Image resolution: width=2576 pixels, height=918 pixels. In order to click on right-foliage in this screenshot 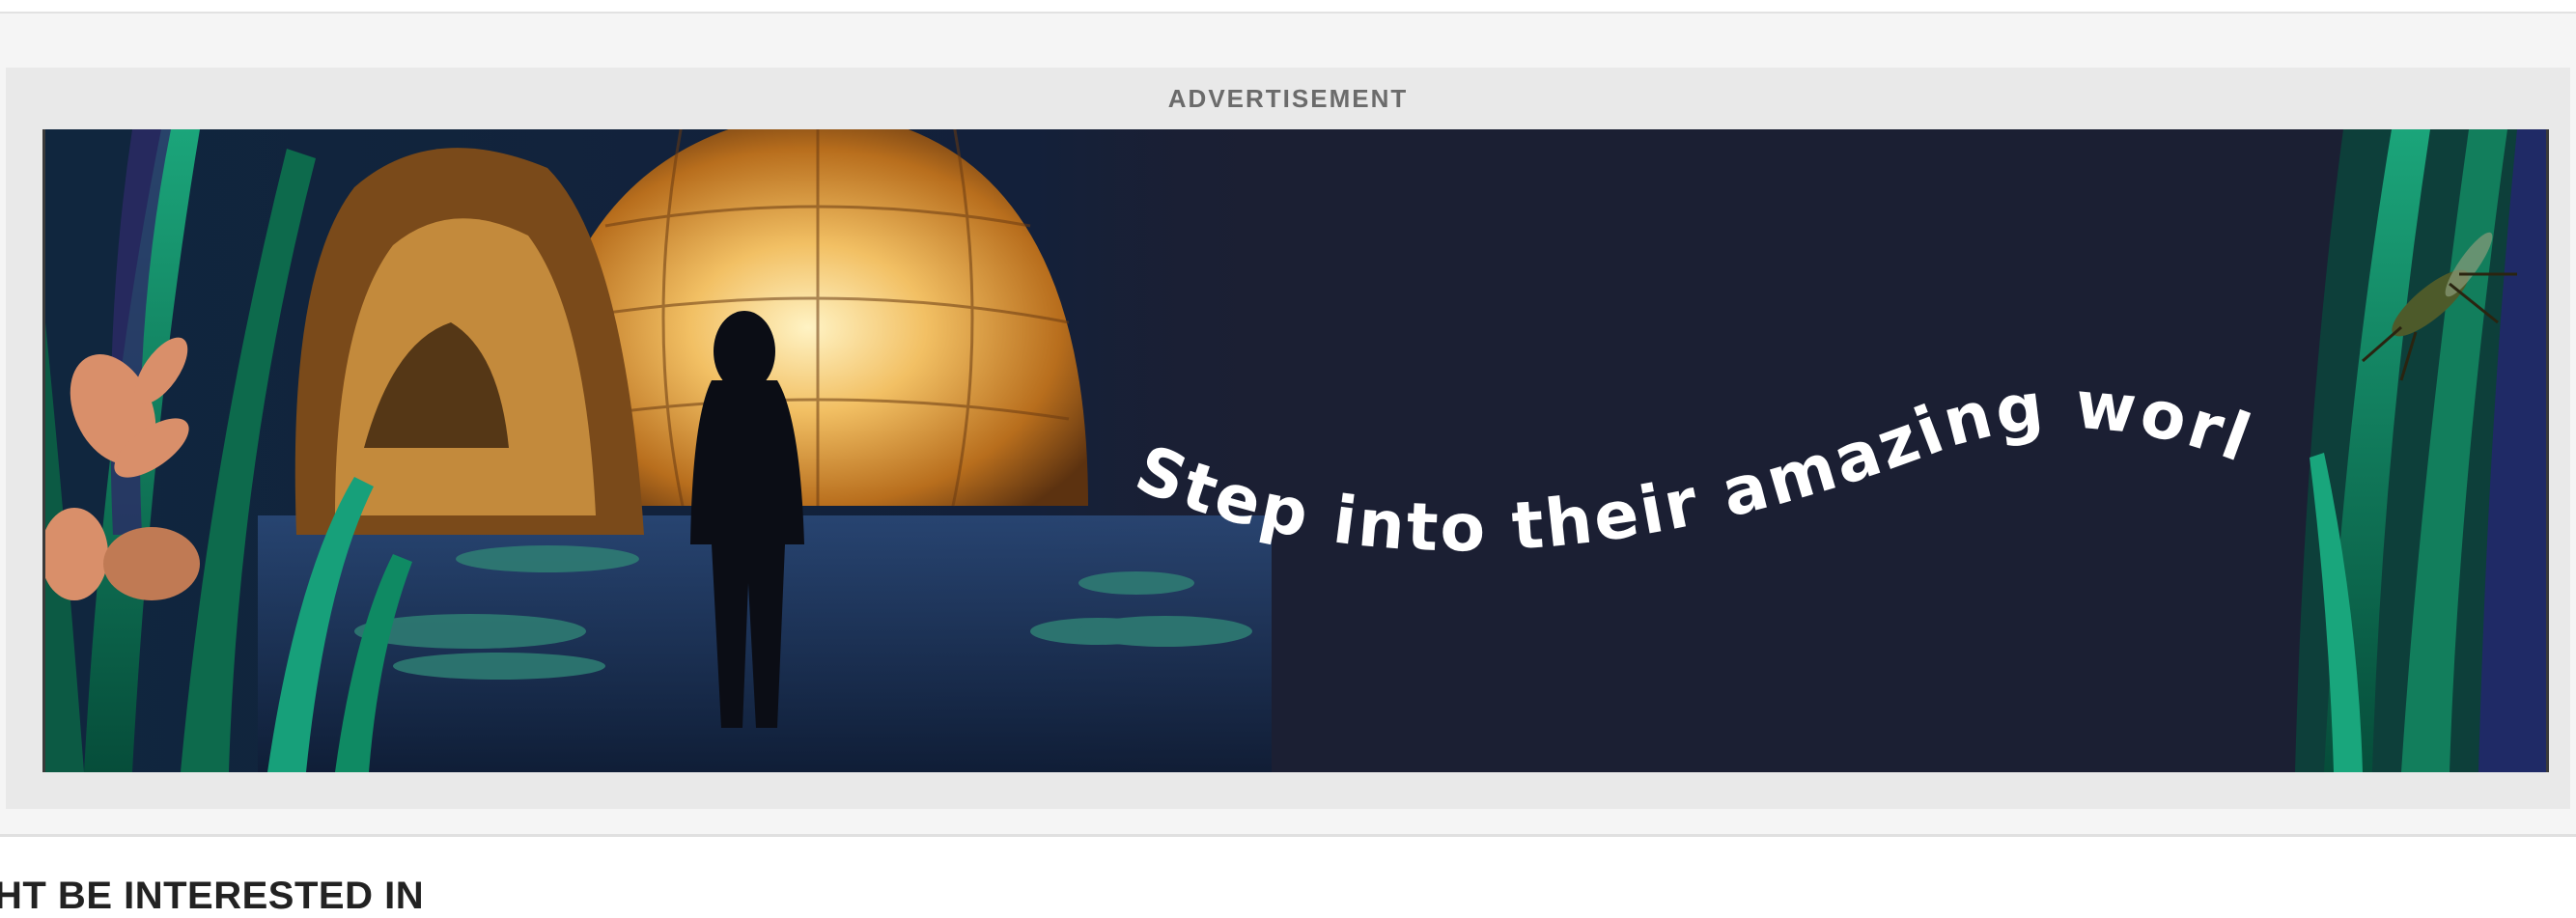, I will do `click(2421, 451)`.